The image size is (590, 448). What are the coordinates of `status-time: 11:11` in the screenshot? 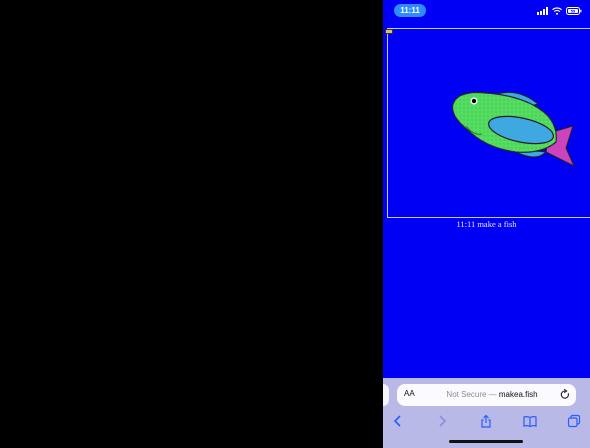 It's located at (410, 10).